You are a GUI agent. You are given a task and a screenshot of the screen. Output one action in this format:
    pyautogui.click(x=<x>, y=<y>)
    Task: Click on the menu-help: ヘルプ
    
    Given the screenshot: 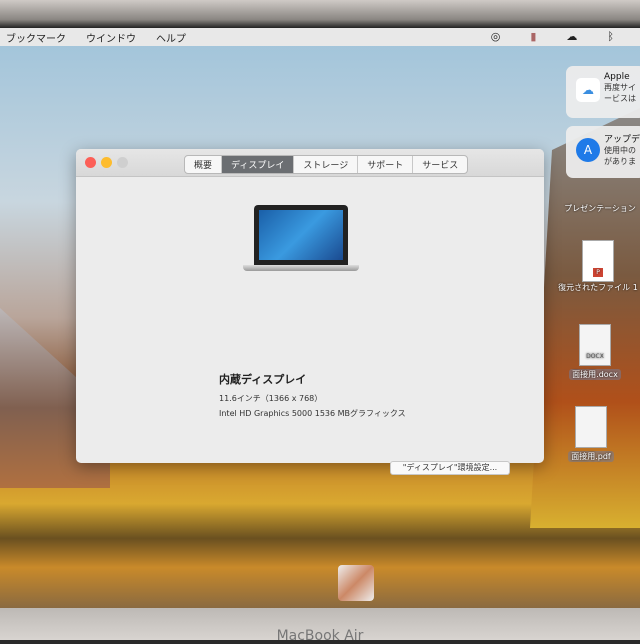 What is the action you would take?
    pyautogui.click(x=171, y=37)
    